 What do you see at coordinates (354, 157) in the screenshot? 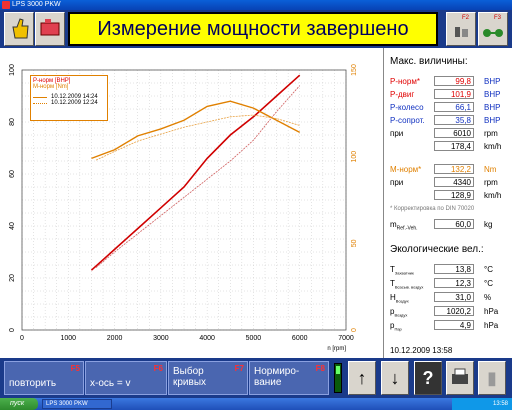
I see `y-tick-label-right: 100` at bounding box center [354, 157].